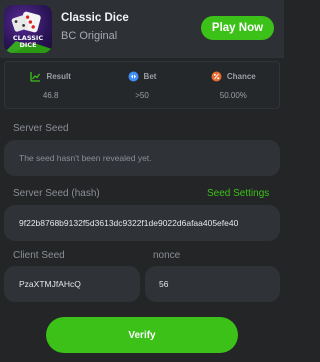 This screenshot has height=362, width=320. I want to click on game-subtitle: BC Original, so click(89, 36).